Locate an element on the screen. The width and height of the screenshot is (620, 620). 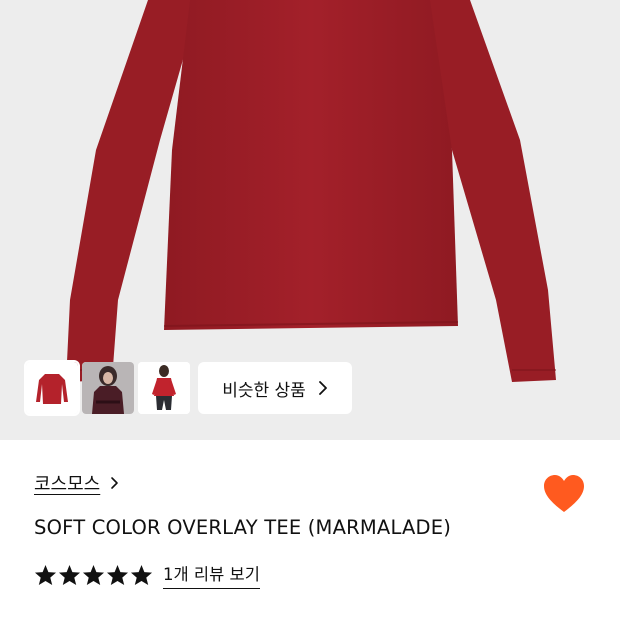
review-link: 1개 리뷰 보기 is located at coordinates (211, 575).